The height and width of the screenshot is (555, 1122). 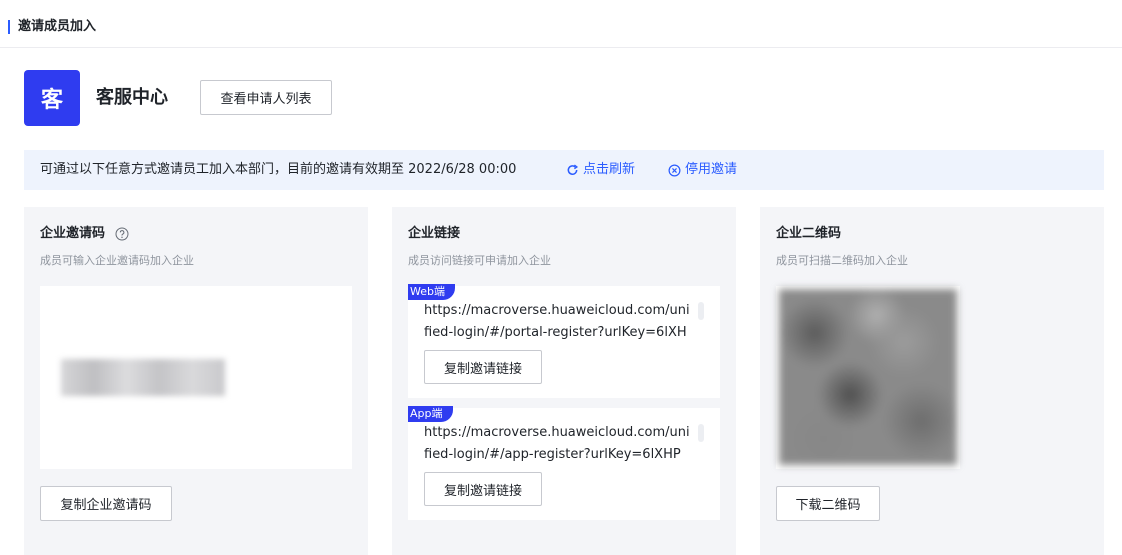 What do you see at coordinates (701, 311) in the screenshot?
I see `web-link-scrollbar` at bounding box center [701, 311].